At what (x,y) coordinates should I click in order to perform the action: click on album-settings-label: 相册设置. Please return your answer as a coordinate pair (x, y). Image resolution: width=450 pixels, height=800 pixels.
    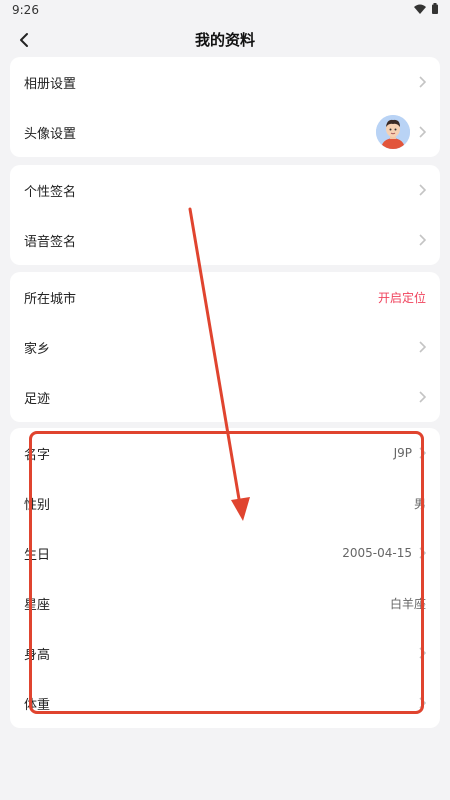
    Looking at the image, I should click on (50, 84).